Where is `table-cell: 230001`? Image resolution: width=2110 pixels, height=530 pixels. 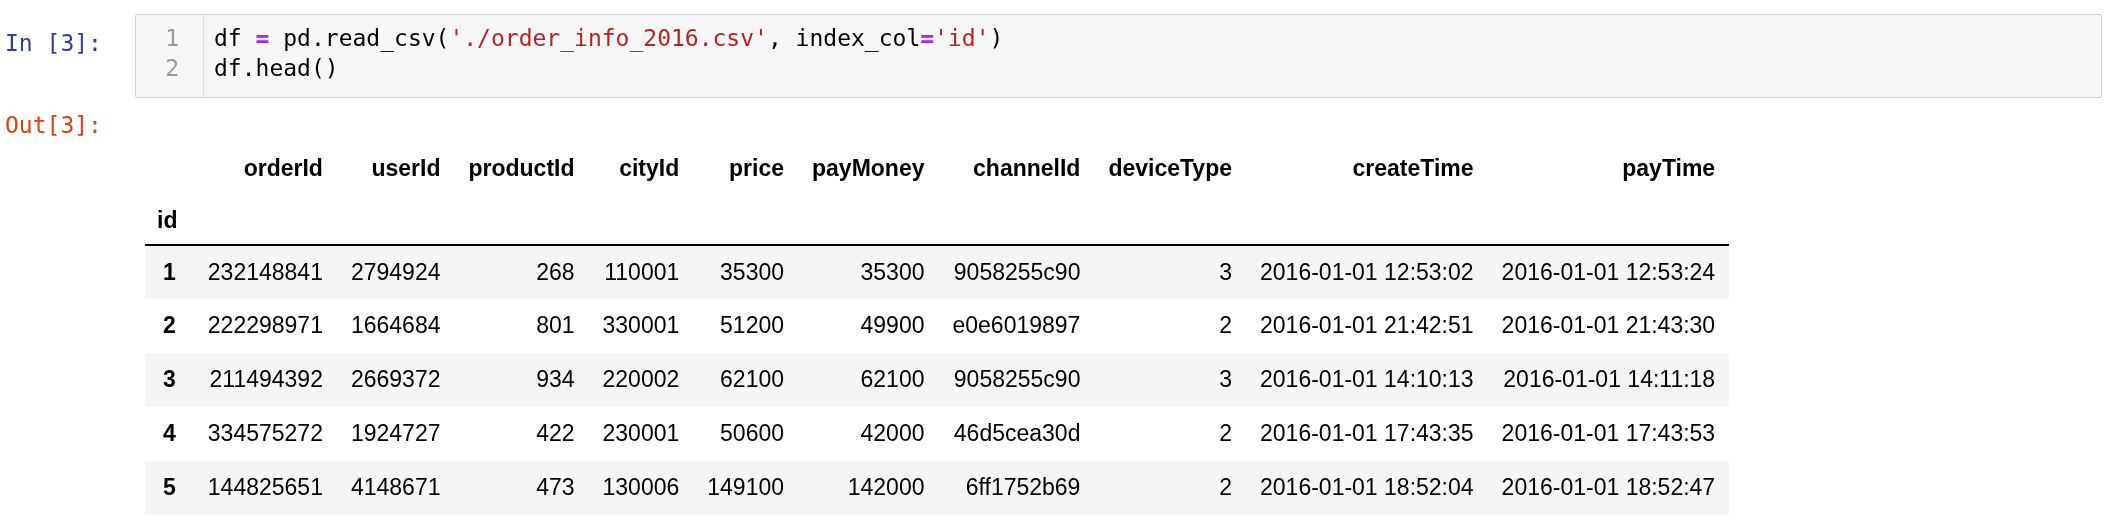 table-cell: 230001 is located at coordinates (641, 433).